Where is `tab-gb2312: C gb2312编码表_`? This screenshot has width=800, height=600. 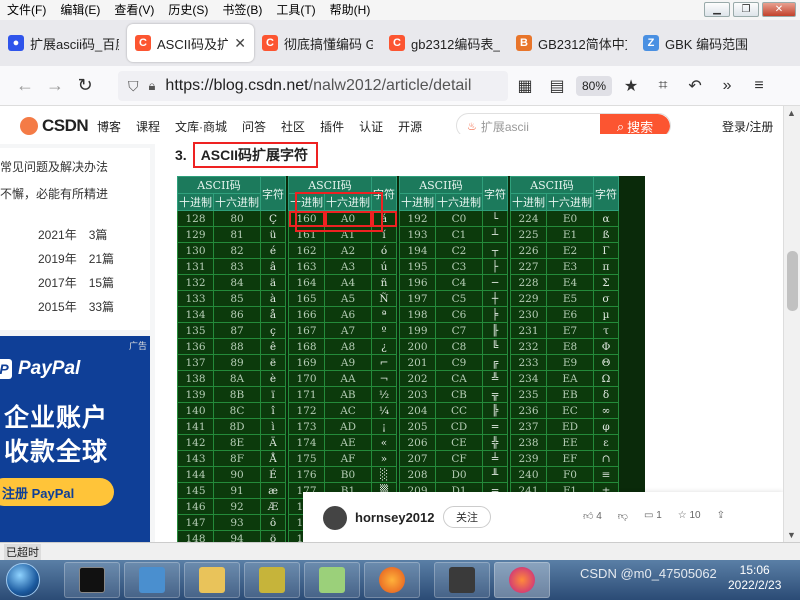 tab-gb2312: C gb2312编码表_ is located at coordinates (444, 43).